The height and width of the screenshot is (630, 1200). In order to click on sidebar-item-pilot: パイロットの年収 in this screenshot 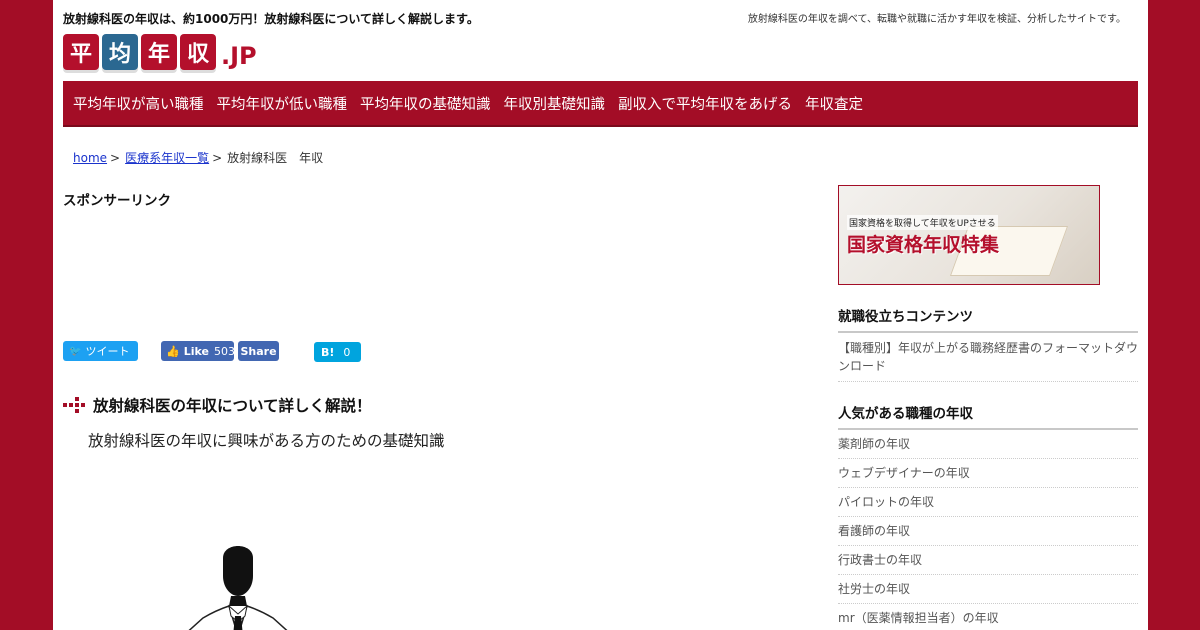, I will do `click(988, 502)`.